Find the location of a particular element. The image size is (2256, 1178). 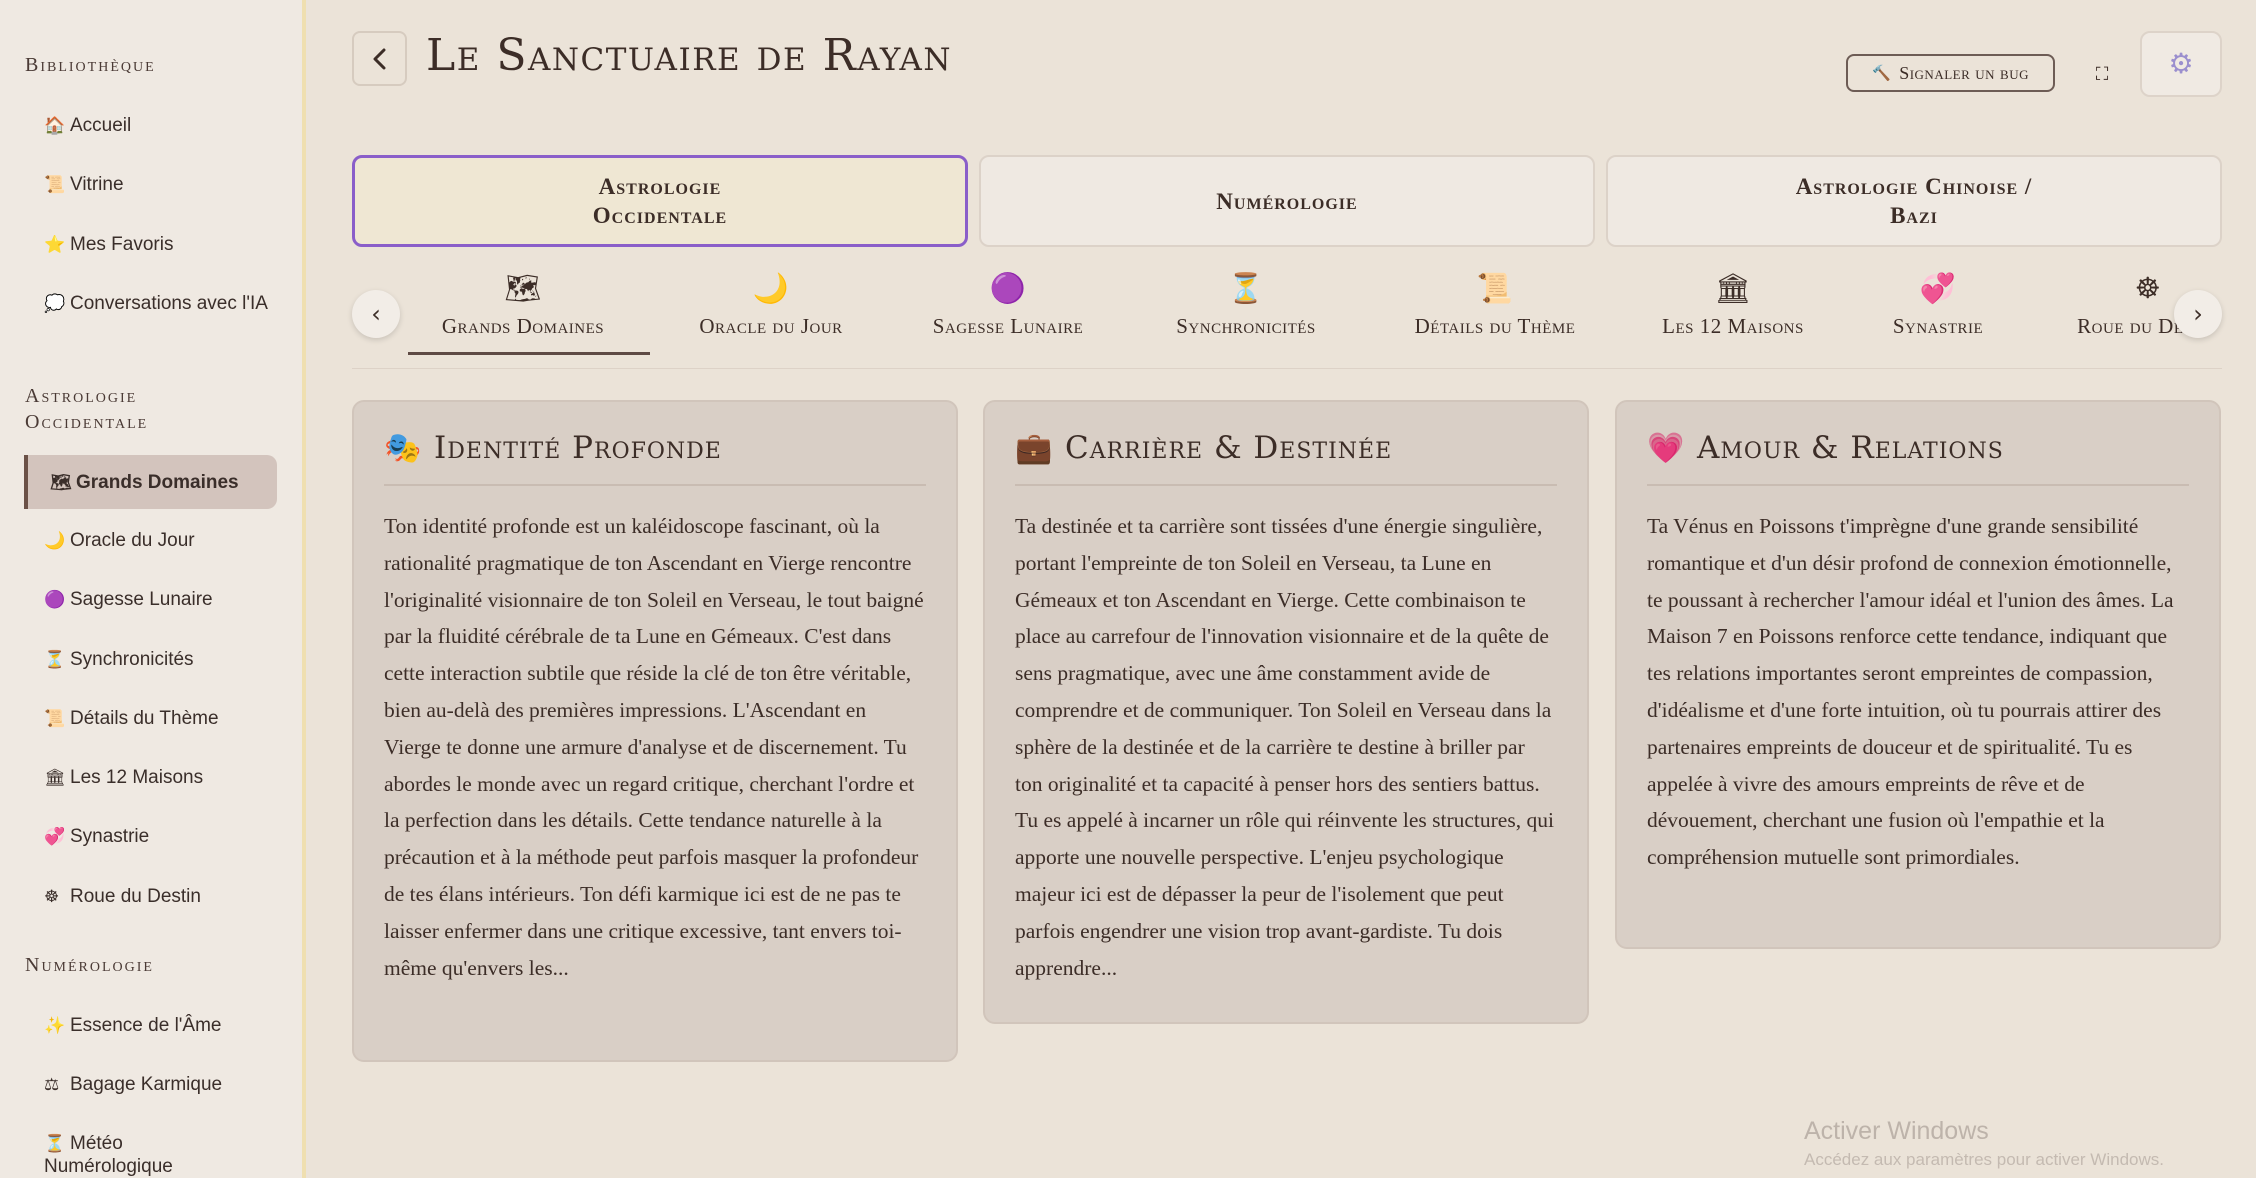

thought-bubble-icon: 💭 is located at coordinates (55, 303).